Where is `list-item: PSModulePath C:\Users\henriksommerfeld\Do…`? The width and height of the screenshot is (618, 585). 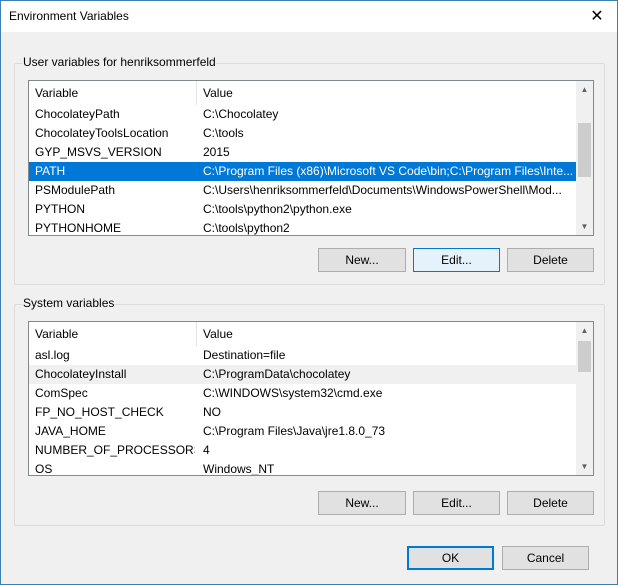 list-item: PSModulePath C:\Users\henriksommerfeld\Do… is located at coordinates (303, 190).